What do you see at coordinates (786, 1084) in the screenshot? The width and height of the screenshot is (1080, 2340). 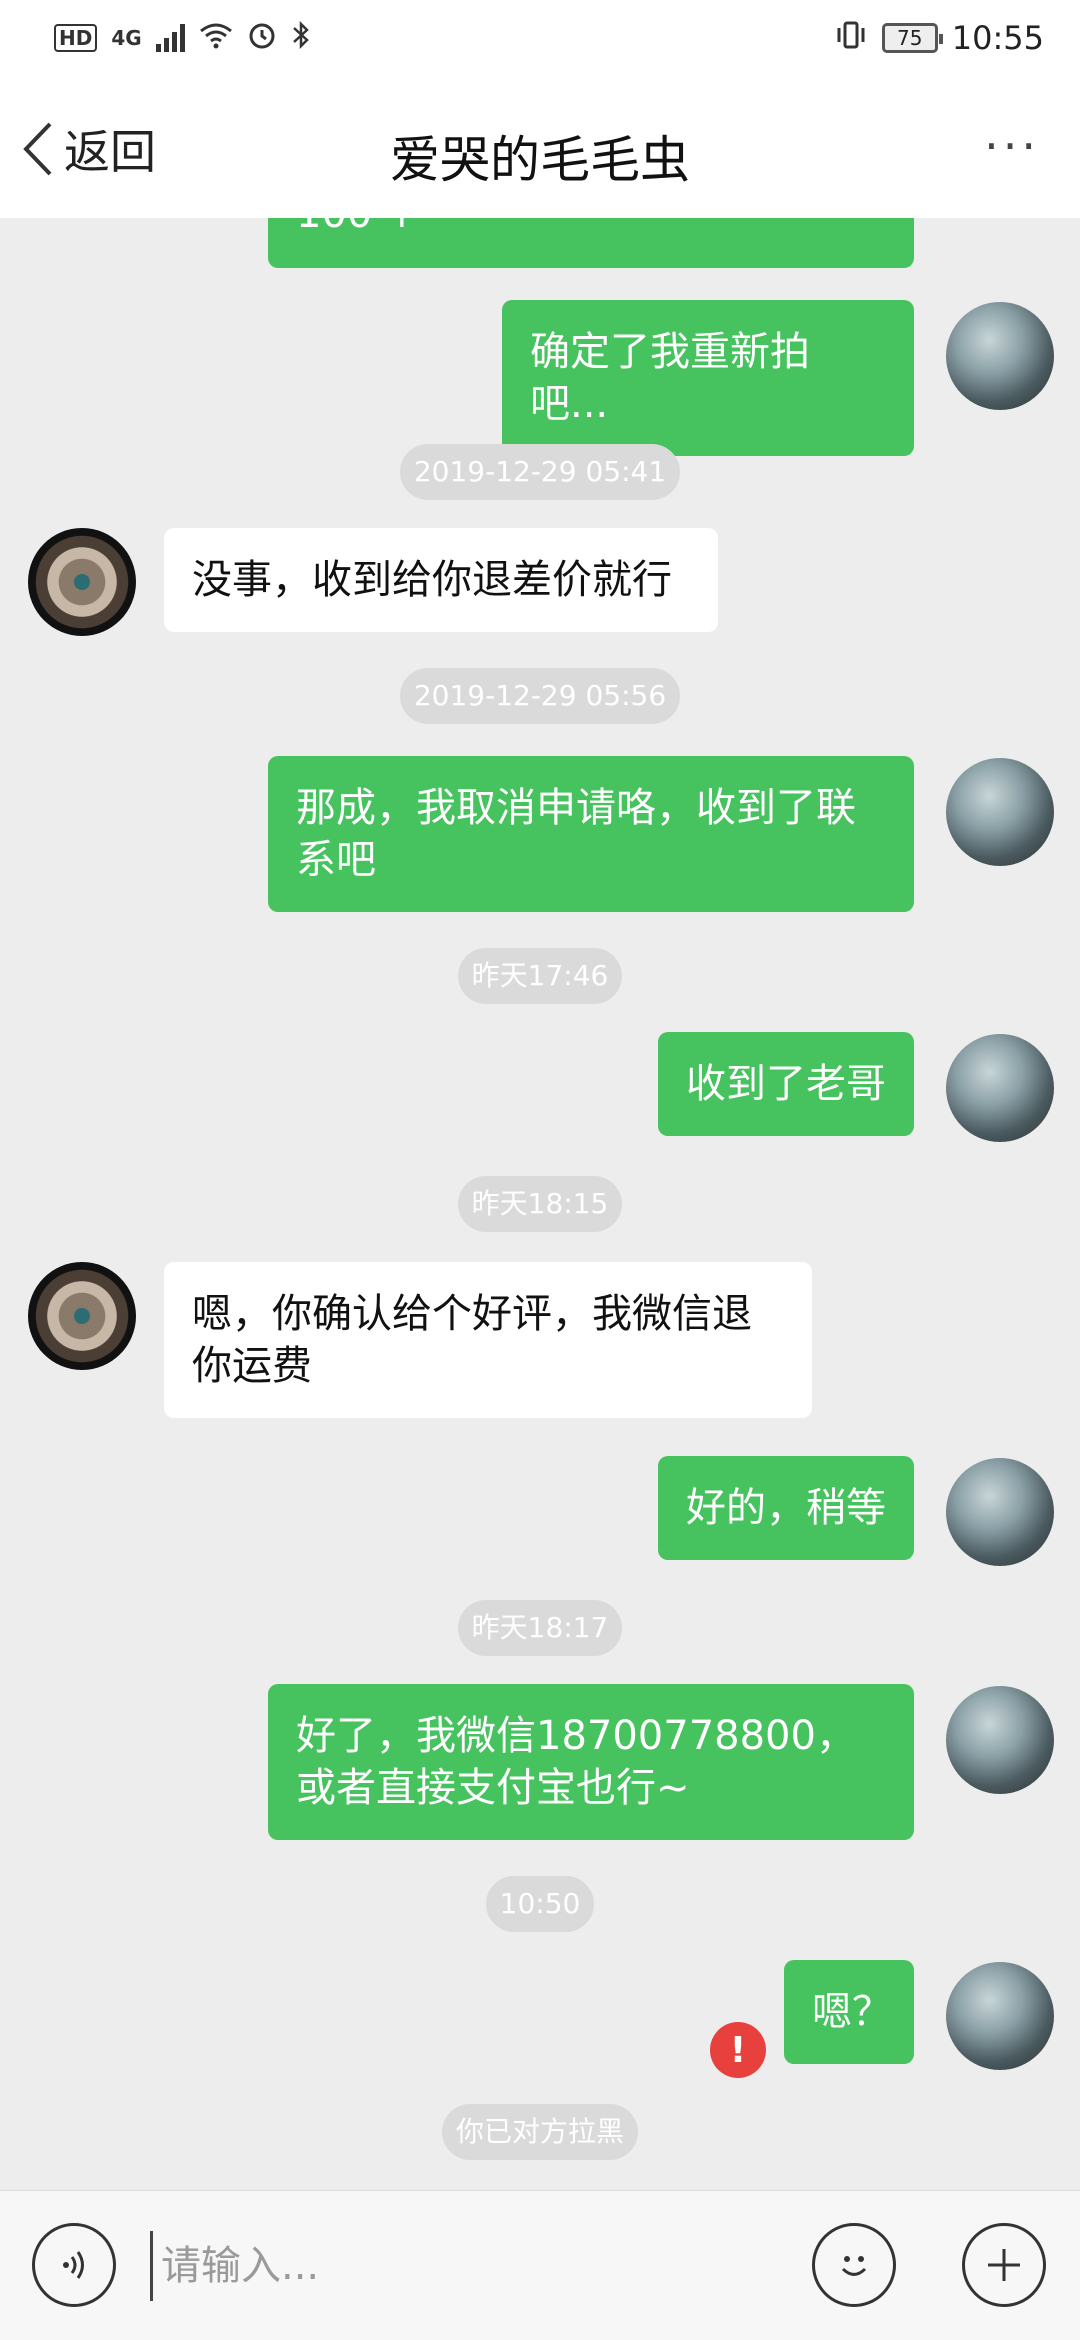 I see `message-bubble: 收到了老哥` at bounding box center [786, 1084].